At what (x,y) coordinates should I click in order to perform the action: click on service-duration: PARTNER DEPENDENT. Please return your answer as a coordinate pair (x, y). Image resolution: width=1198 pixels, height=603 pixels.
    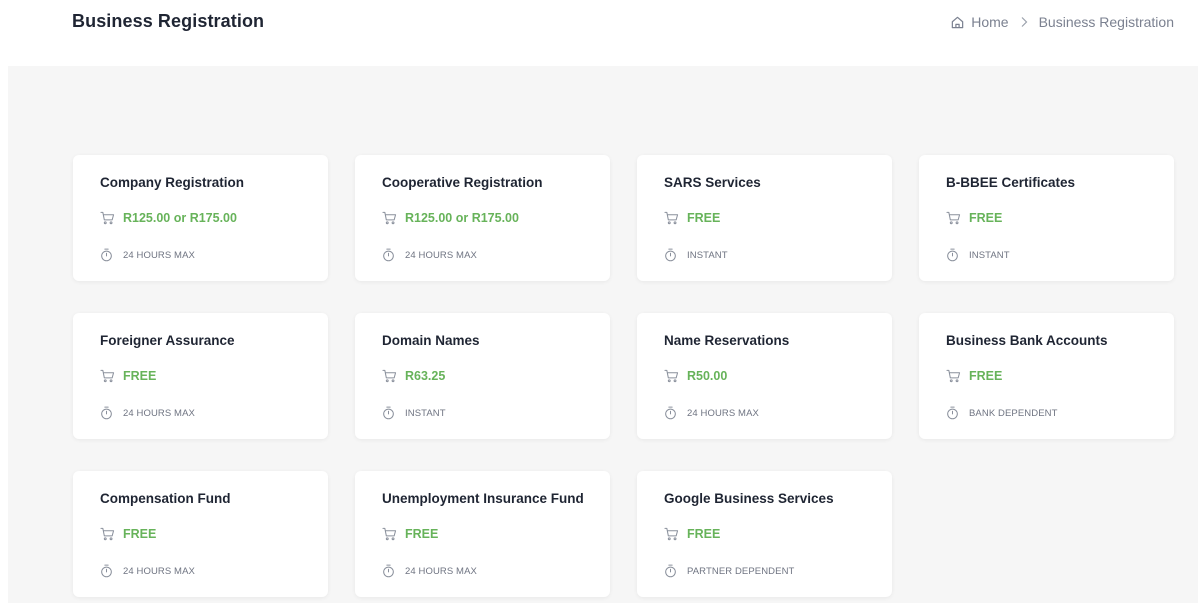
    Looking at the image, I should click on (729, 571).